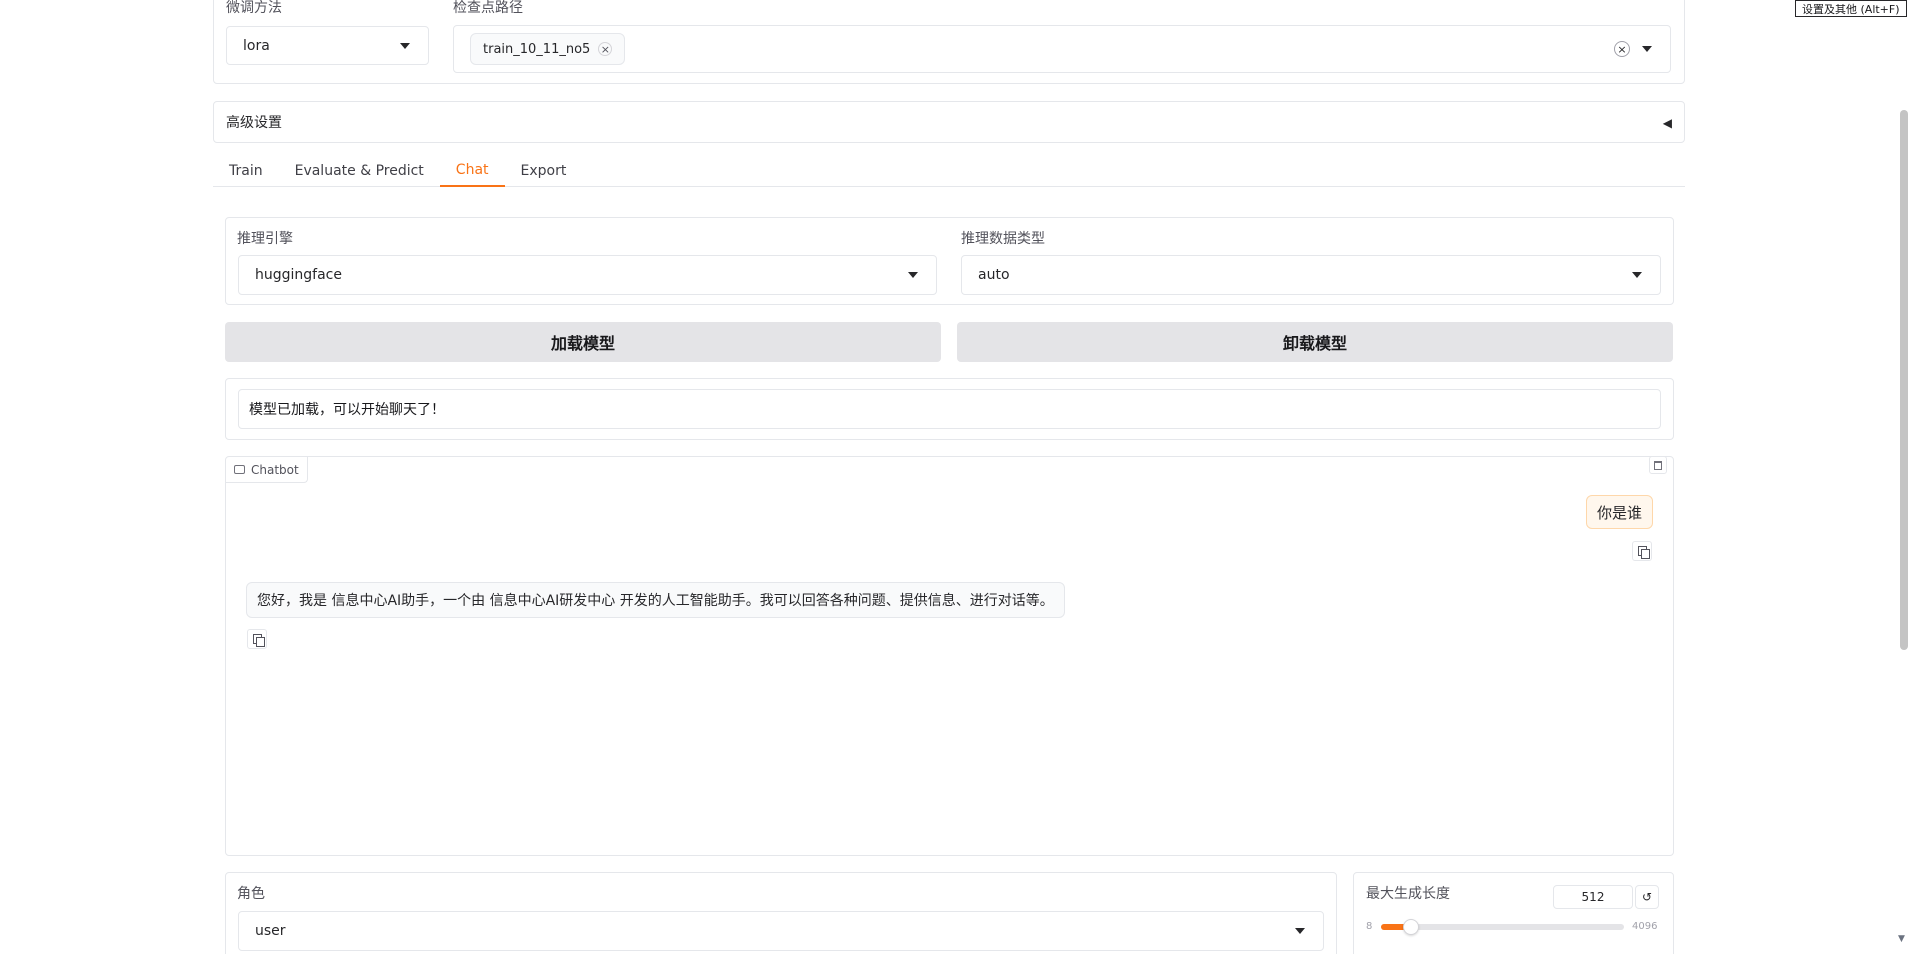 The width and height of the screenshot is (1912, 954). I want to click on checkpoint-token: train_10_11_no5 ×, so click(548, 49).